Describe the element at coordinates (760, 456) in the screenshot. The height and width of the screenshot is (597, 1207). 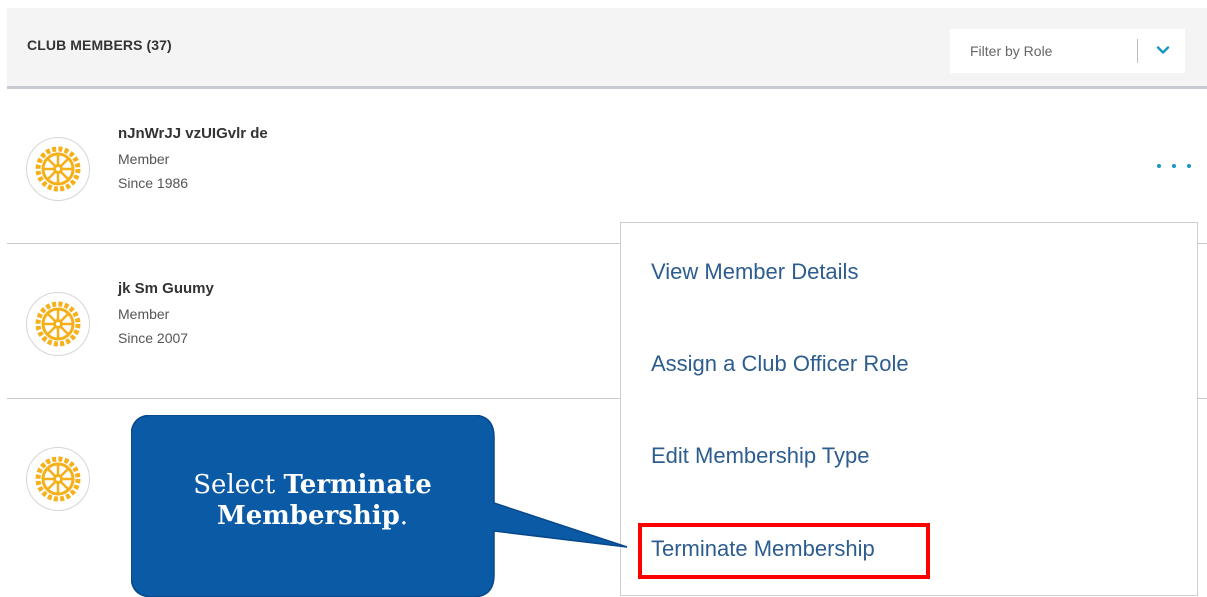
I see `menu-item-edit-membership-type: Edit Membership Type` at that location.